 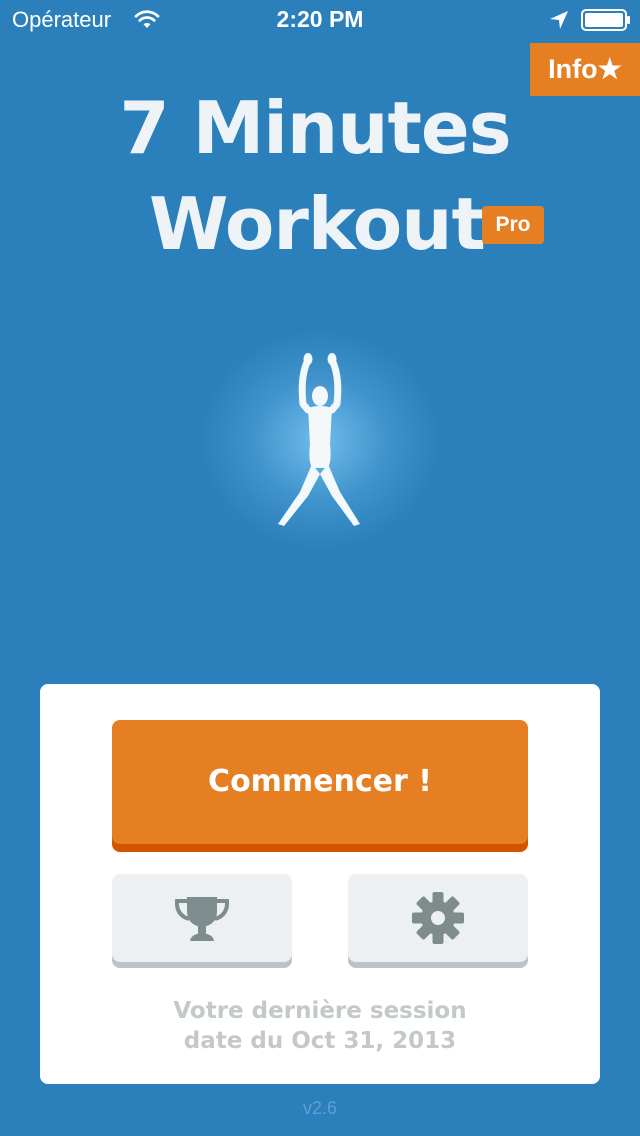 I want to click on jumping-jacks-figure-icon, so click(x=319, y=439).